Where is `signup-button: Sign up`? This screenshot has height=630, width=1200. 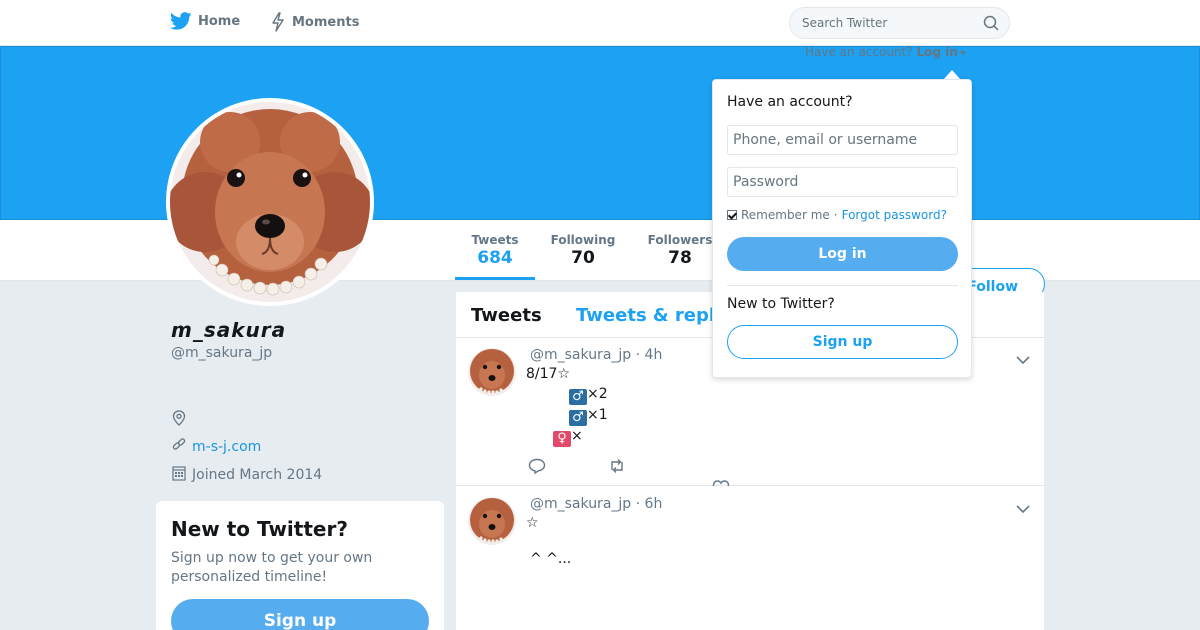
signup-button: Sign up is located at coordinates (300, 614).